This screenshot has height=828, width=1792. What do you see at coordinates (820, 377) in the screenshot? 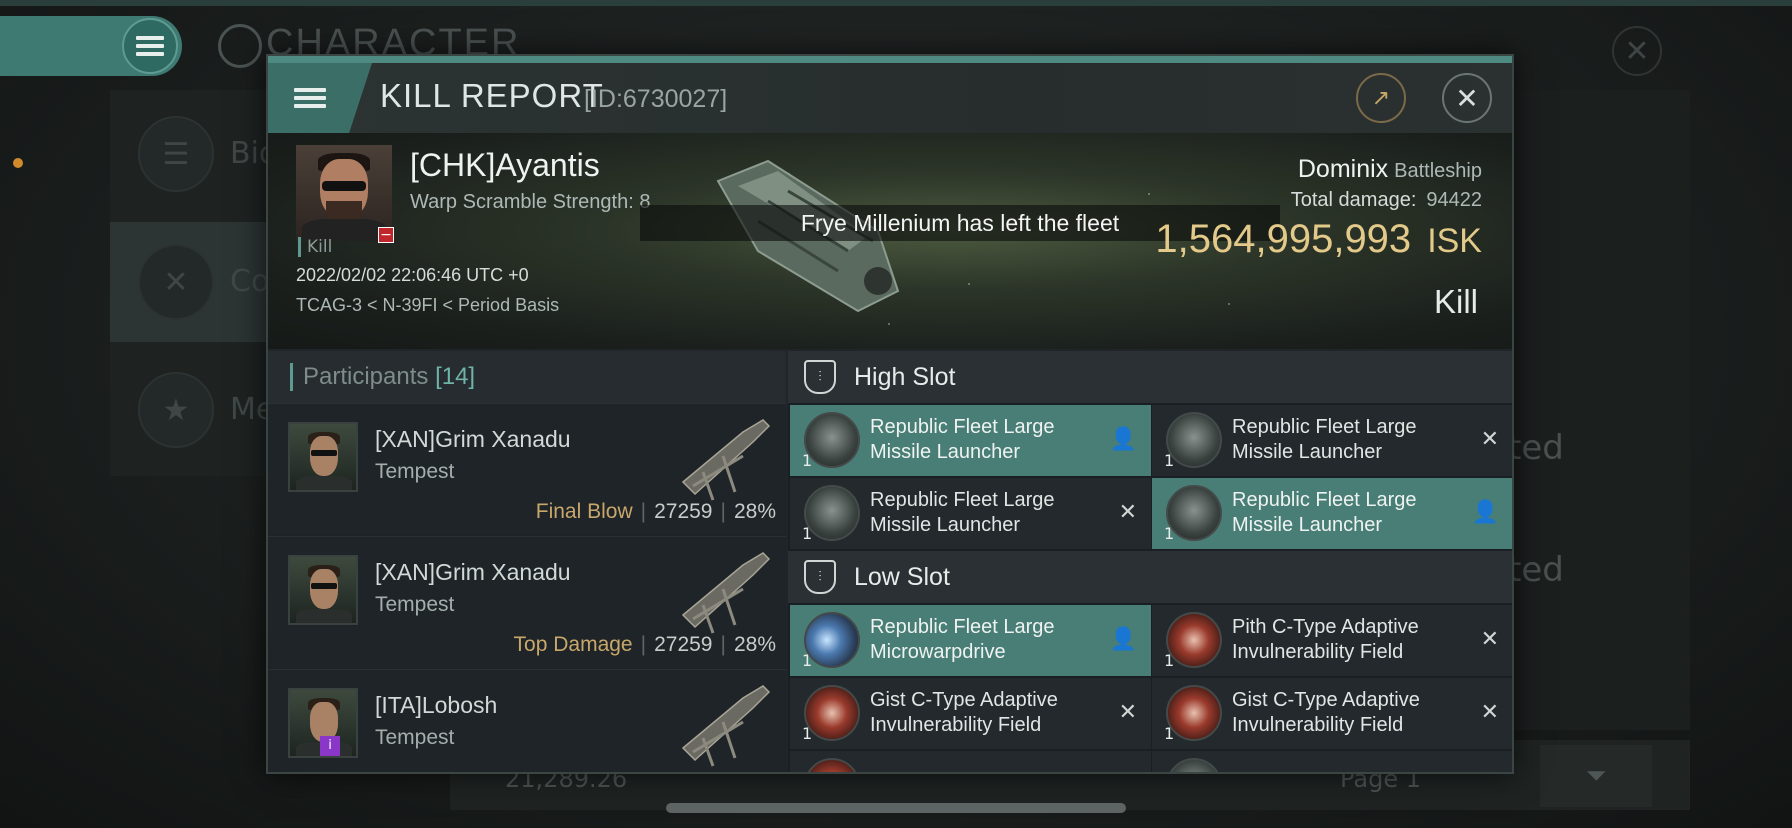
I see `high-slot-icon: ⫶` at bounding box center [820, 377].